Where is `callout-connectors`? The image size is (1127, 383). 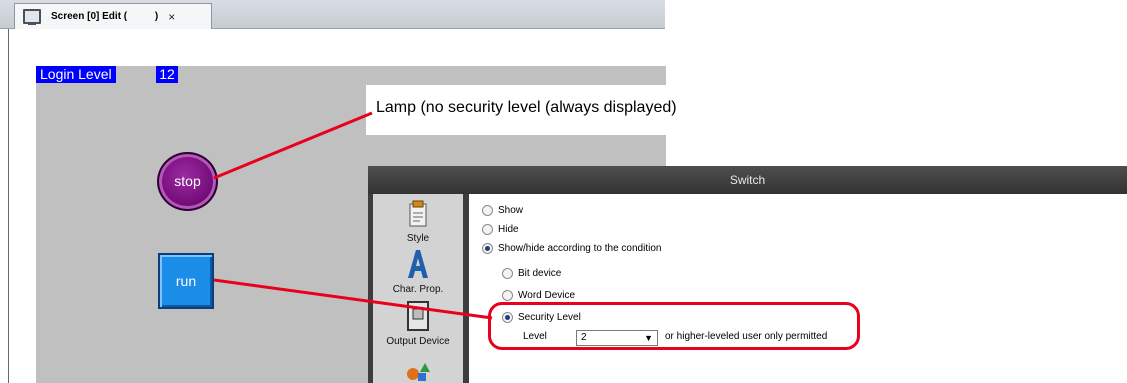 callout-connectors is located at coordinates (353, 215).